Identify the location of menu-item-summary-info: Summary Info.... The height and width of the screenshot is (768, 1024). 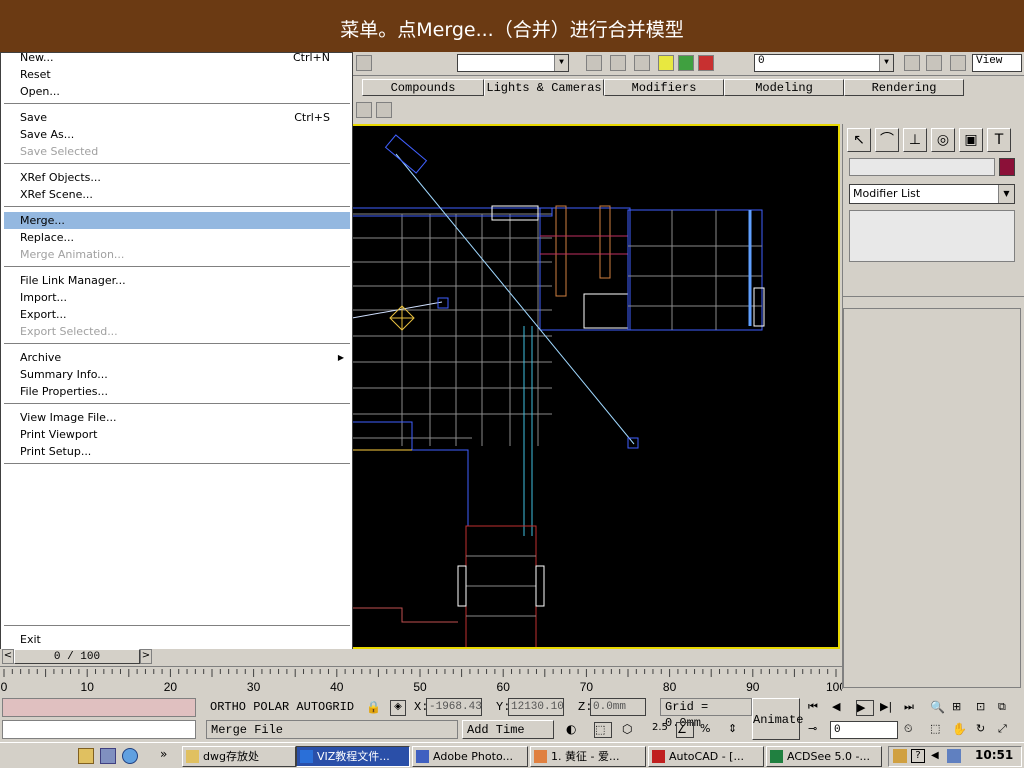
(177, 374).